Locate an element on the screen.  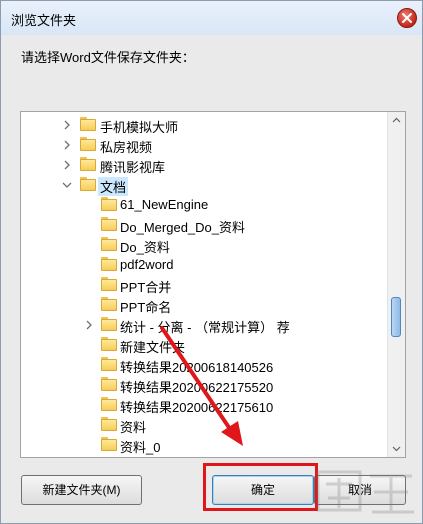
annotation-arrow is located at coordinates (201, 386).